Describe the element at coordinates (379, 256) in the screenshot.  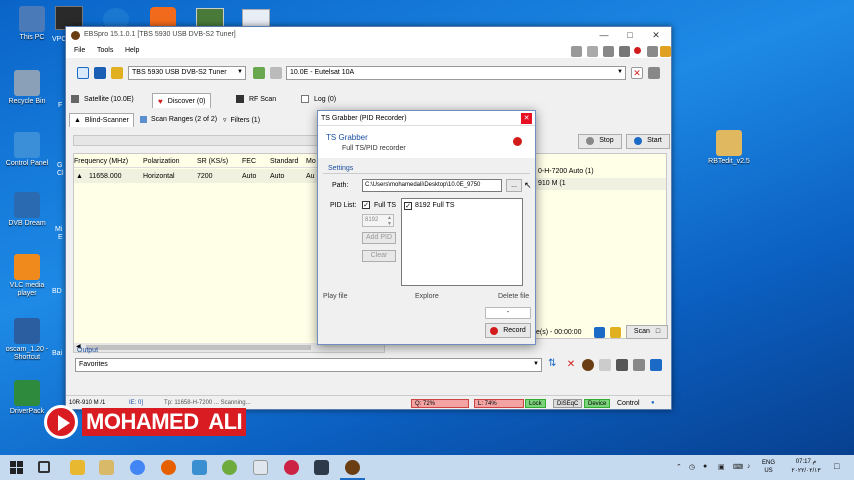
I see `clear-button: Clear` at that location.